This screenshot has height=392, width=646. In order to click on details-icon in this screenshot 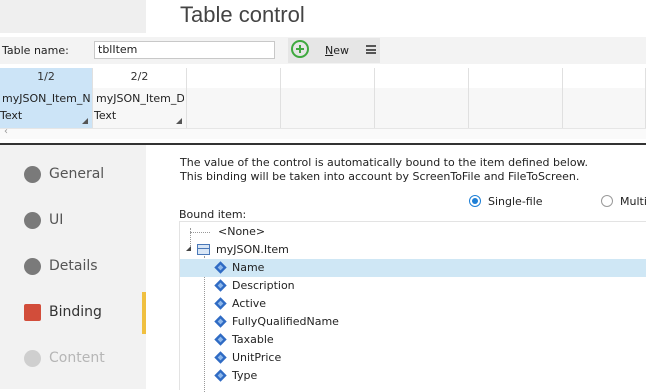, I will do `click(32, 266)`.